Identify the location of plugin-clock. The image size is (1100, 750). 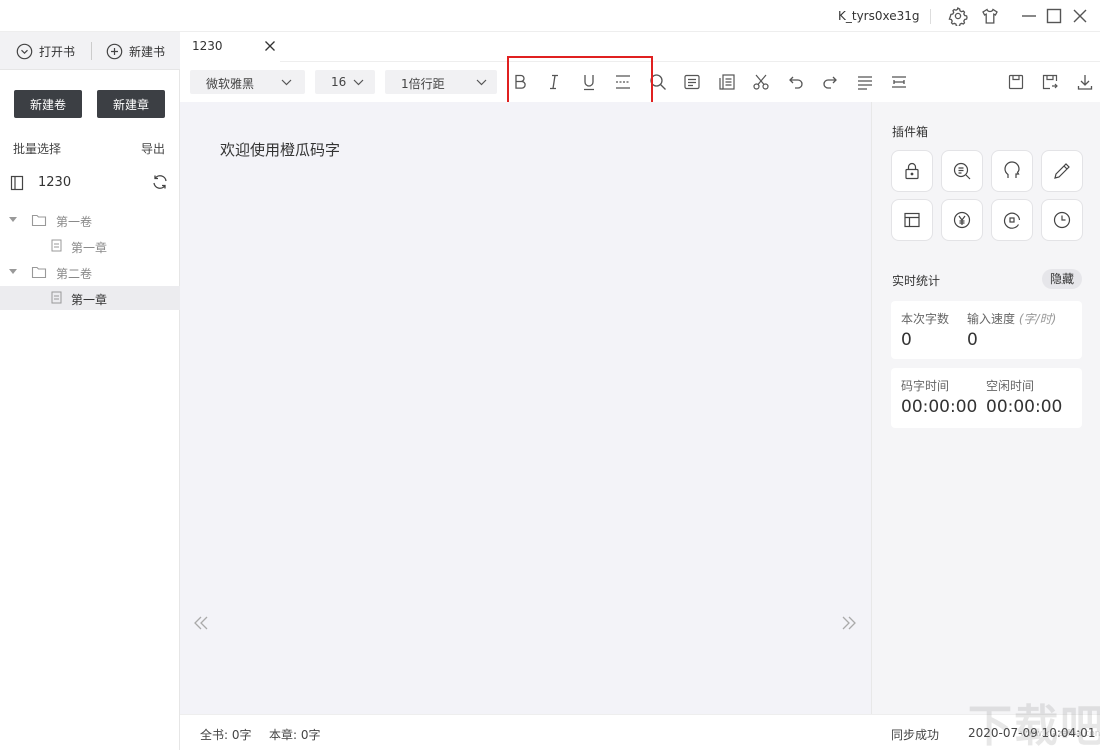
(1062, 220).